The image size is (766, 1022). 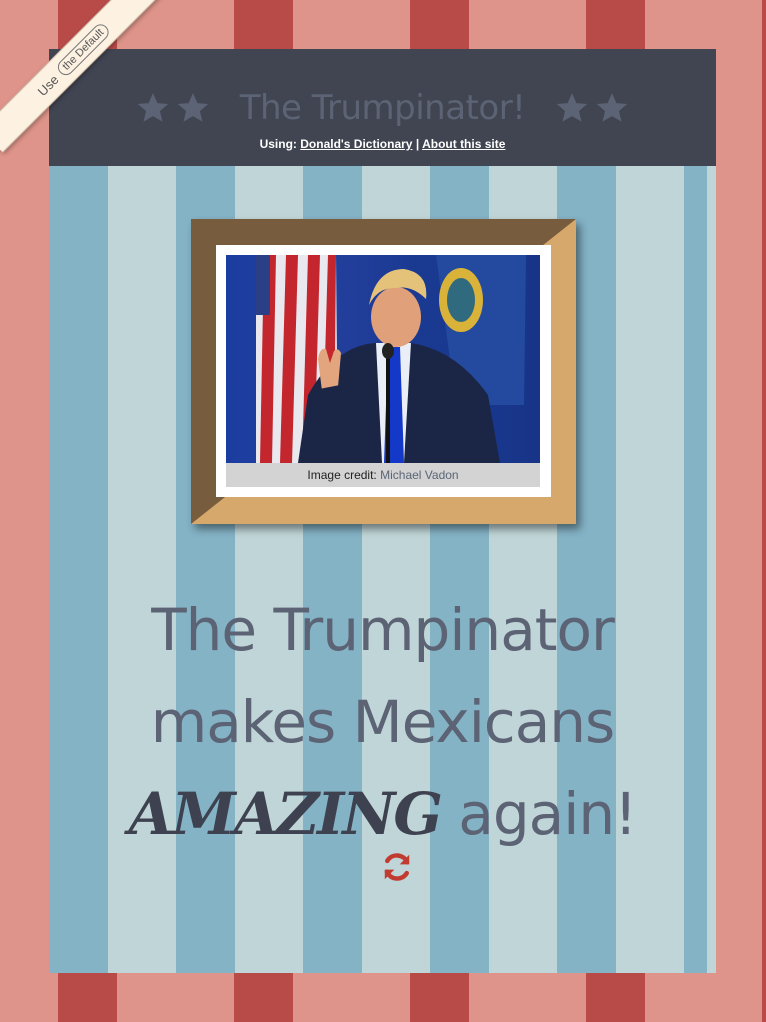 What do you see at coordinates (356, 144) in the screenshot?
I see `dictionary-link: Donald's Dictionary` at bounding box center [356, 144].